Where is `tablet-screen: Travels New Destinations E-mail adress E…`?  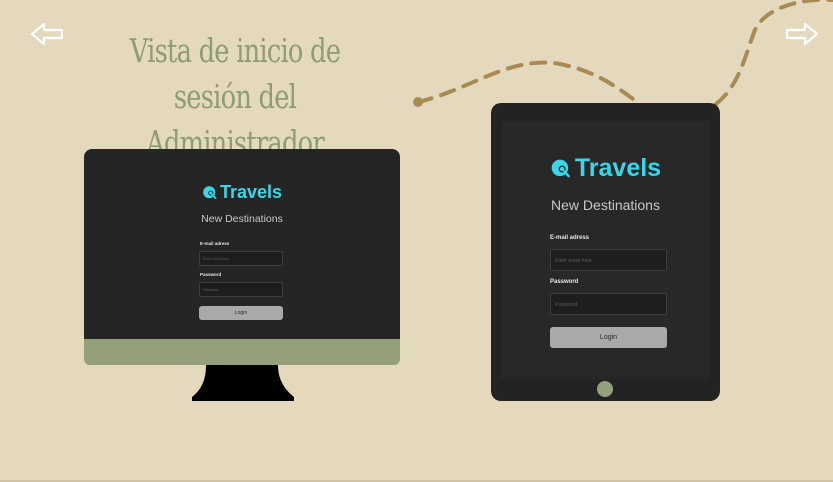 tablet-screen: Travels New Destinations E-mail adress E… is located at coordinates (605, 250).